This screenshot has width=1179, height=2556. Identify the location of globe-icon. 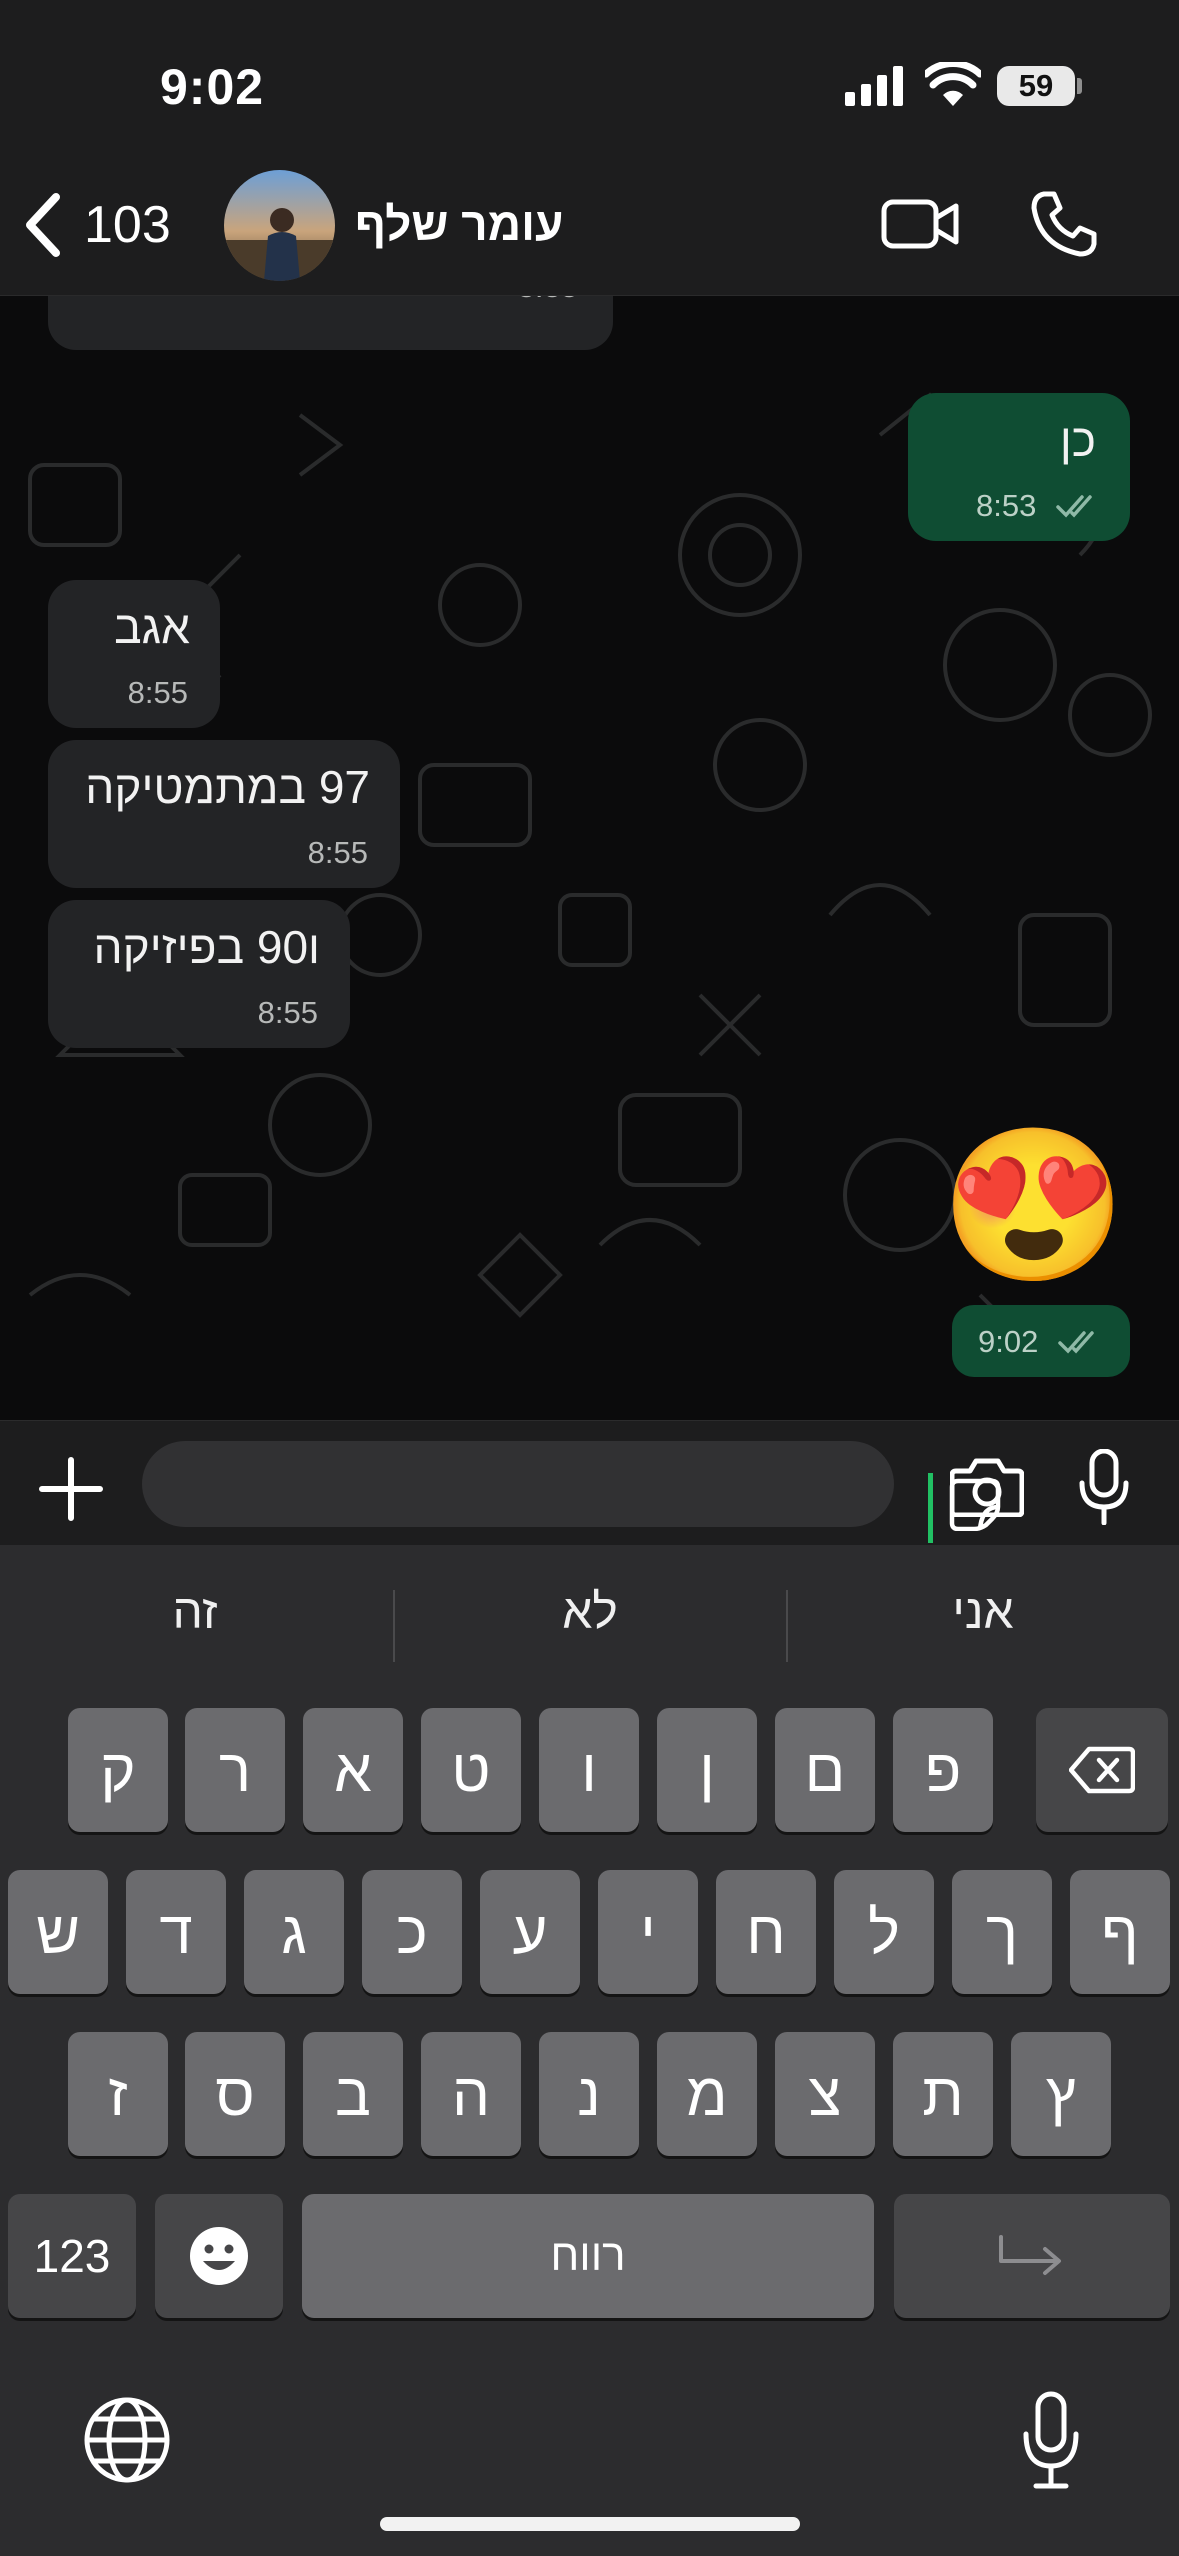
(127, 2440).